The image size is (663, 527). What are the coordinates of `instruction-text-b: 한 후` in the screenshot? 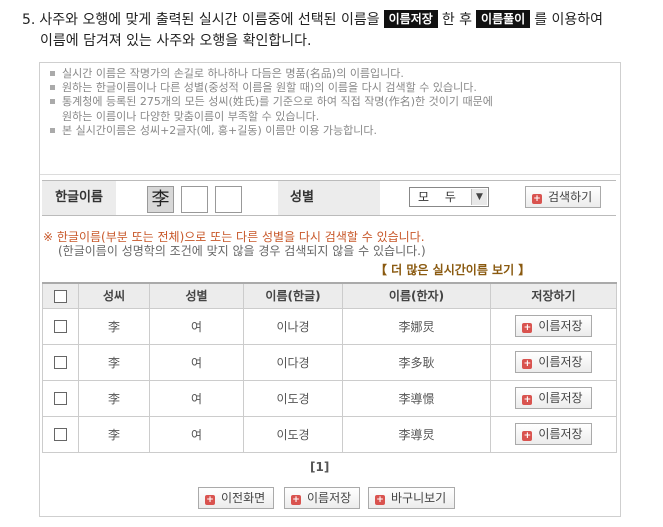 It's located at (457, 20).